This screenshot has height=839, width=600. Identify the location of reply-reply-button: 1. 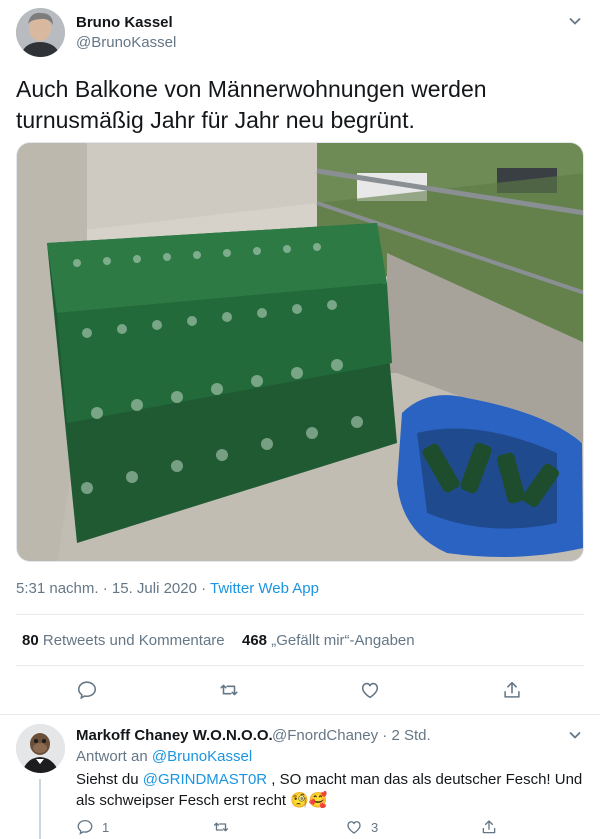
(92, 828).